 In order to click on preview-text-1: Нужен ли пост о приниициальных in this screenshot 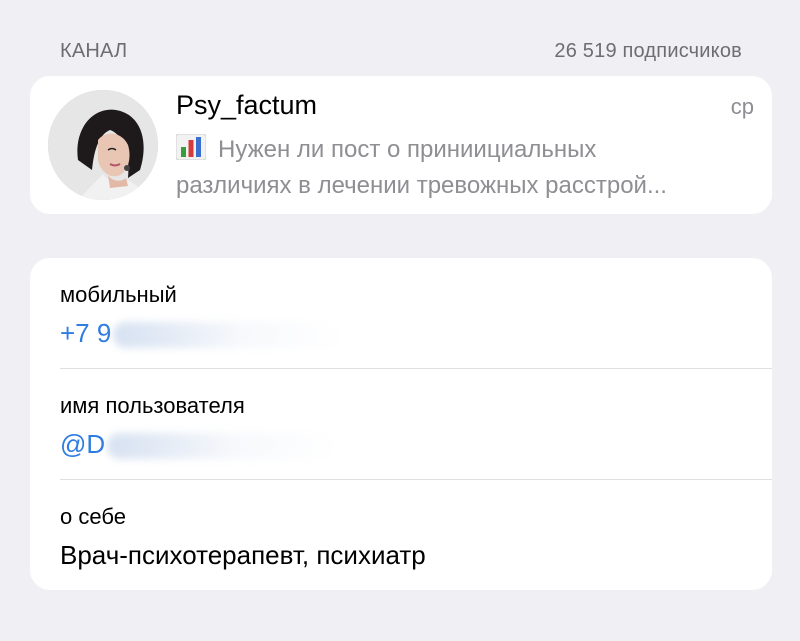, I will do `click(407, 149)`.